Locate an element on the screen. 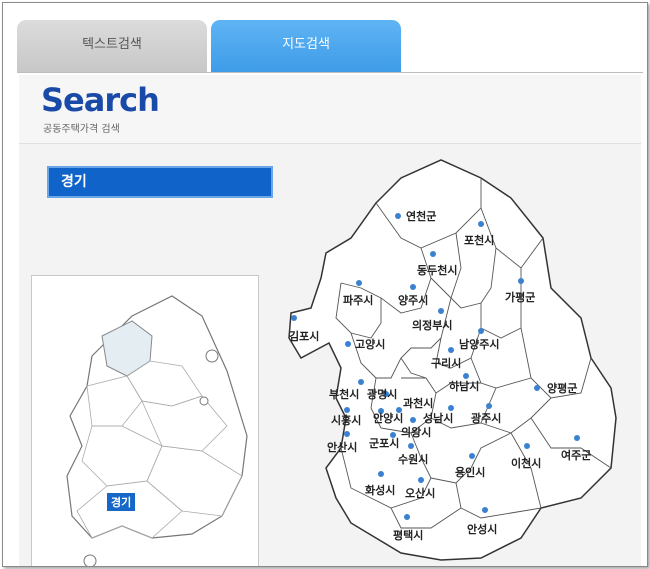 The width and height of the screenshot is (650, 569). city-dongducheon: 동두천시 is located at coordinates (437, 270).